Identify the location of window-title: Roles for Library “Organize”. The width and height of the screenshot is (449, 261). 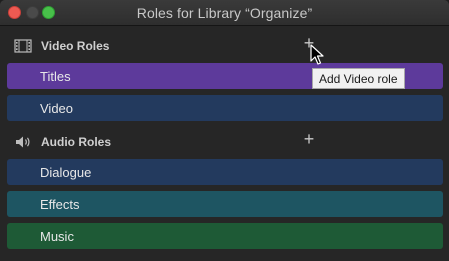
(224, 13).